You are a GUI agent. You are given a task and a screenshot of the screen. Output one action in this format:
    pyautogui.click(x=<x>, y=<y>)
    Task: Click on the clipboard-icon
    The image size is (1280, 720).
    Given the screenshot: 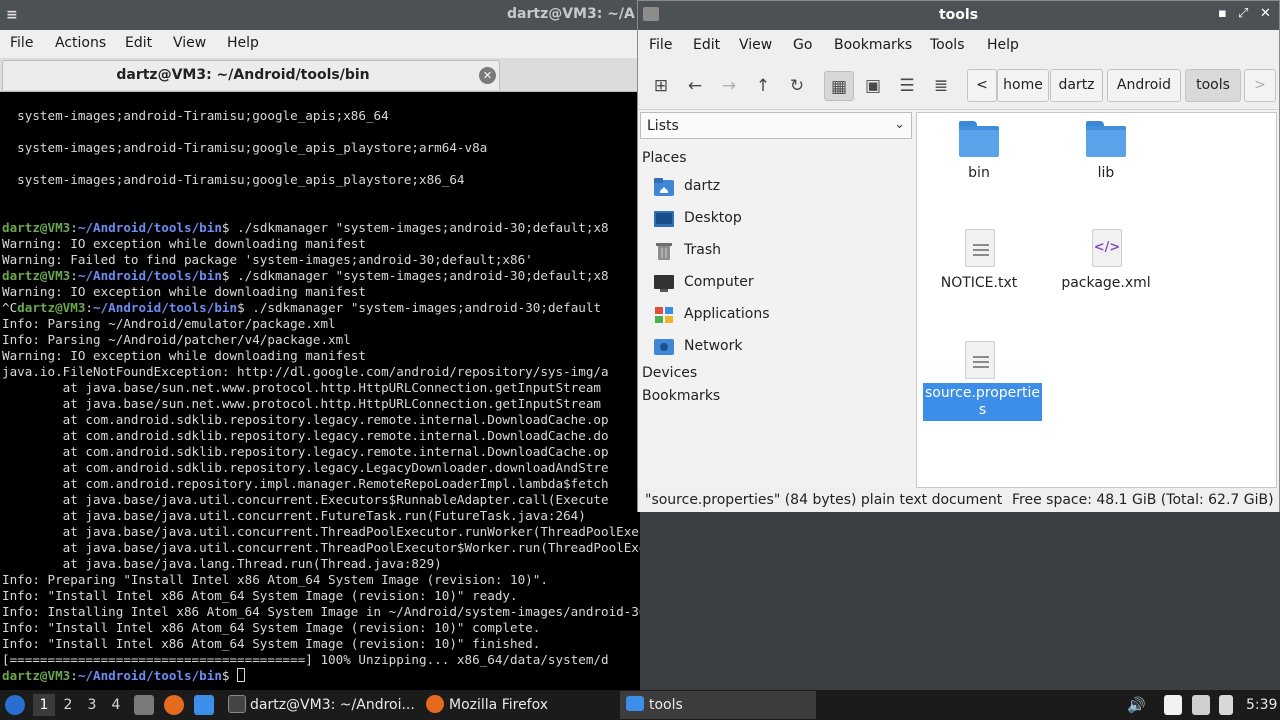 What is the action you would take?
    pyautogui.click(x=1173, y=705)
    